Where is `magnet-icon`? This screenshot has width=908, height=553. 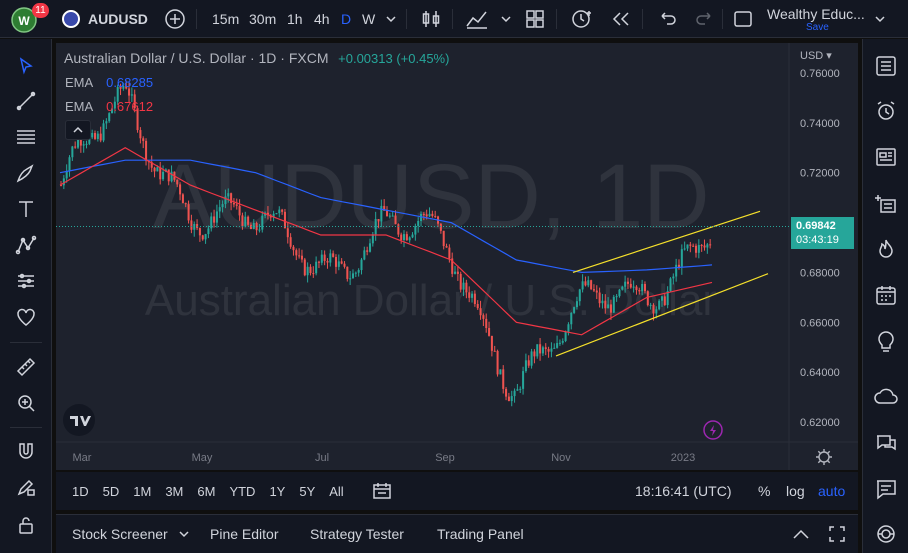
magnet-icon is located at coordinates (26, 451).